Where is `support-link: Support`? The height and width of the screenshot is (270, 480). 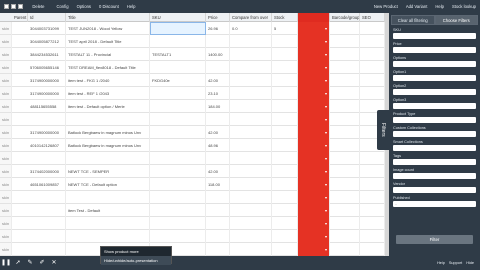
support-link: Support is located at coordinates (455, 263).